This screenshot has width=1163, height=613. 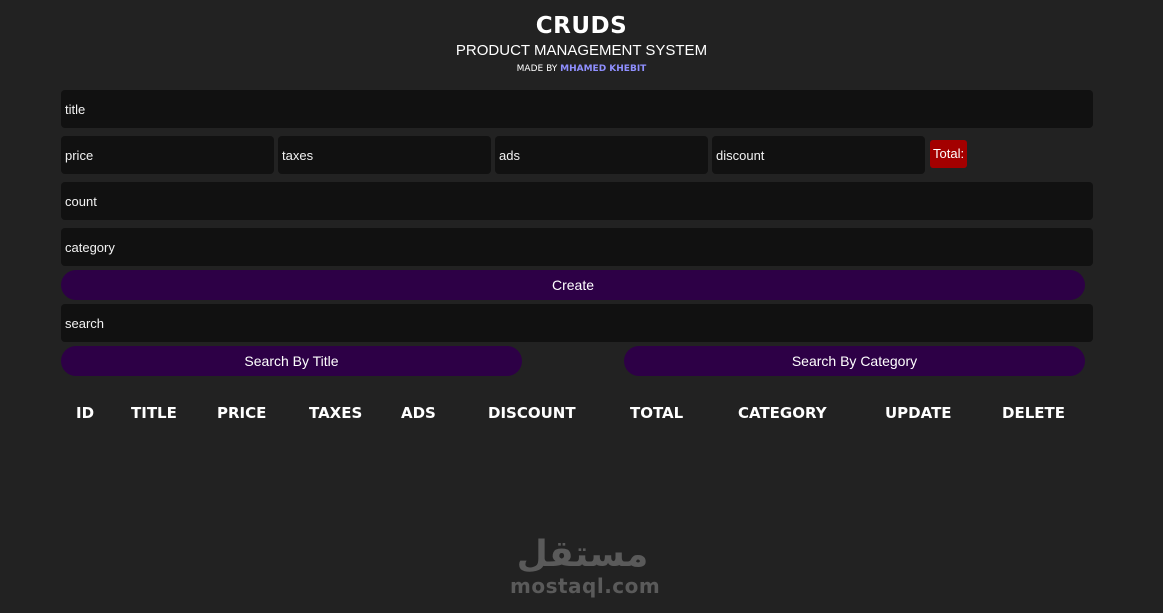 I want to click on column-header-title: TITLE, so click(x=154, y=413).